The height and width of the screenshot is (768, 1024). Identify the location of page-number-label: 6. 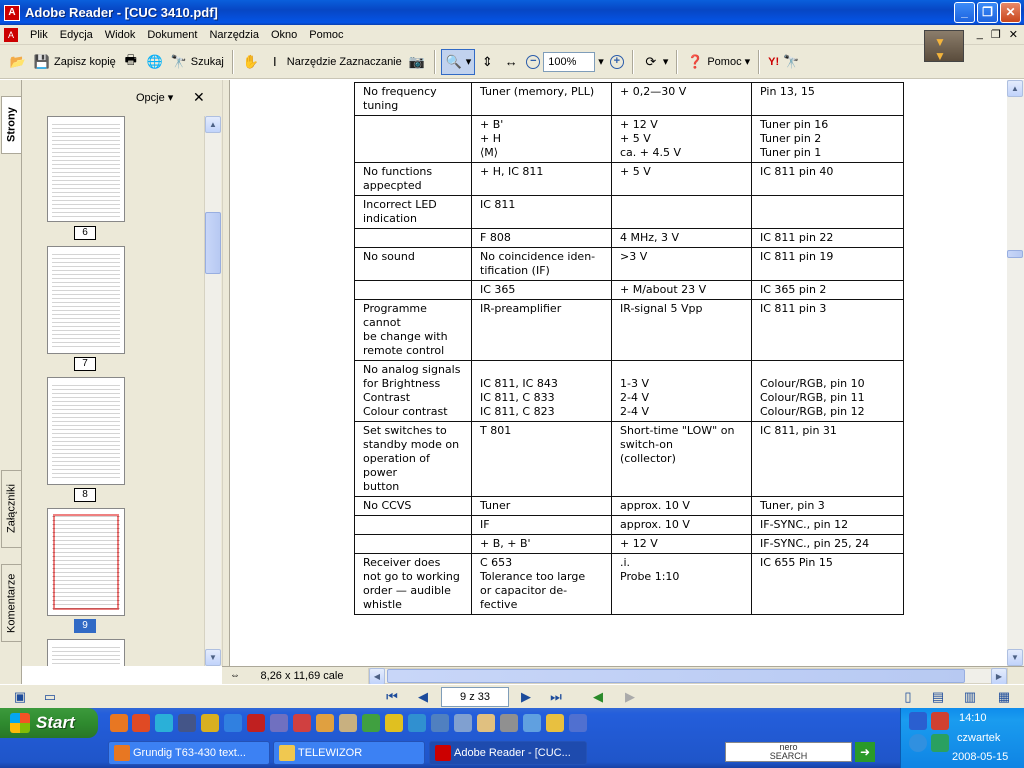
(85, 233).